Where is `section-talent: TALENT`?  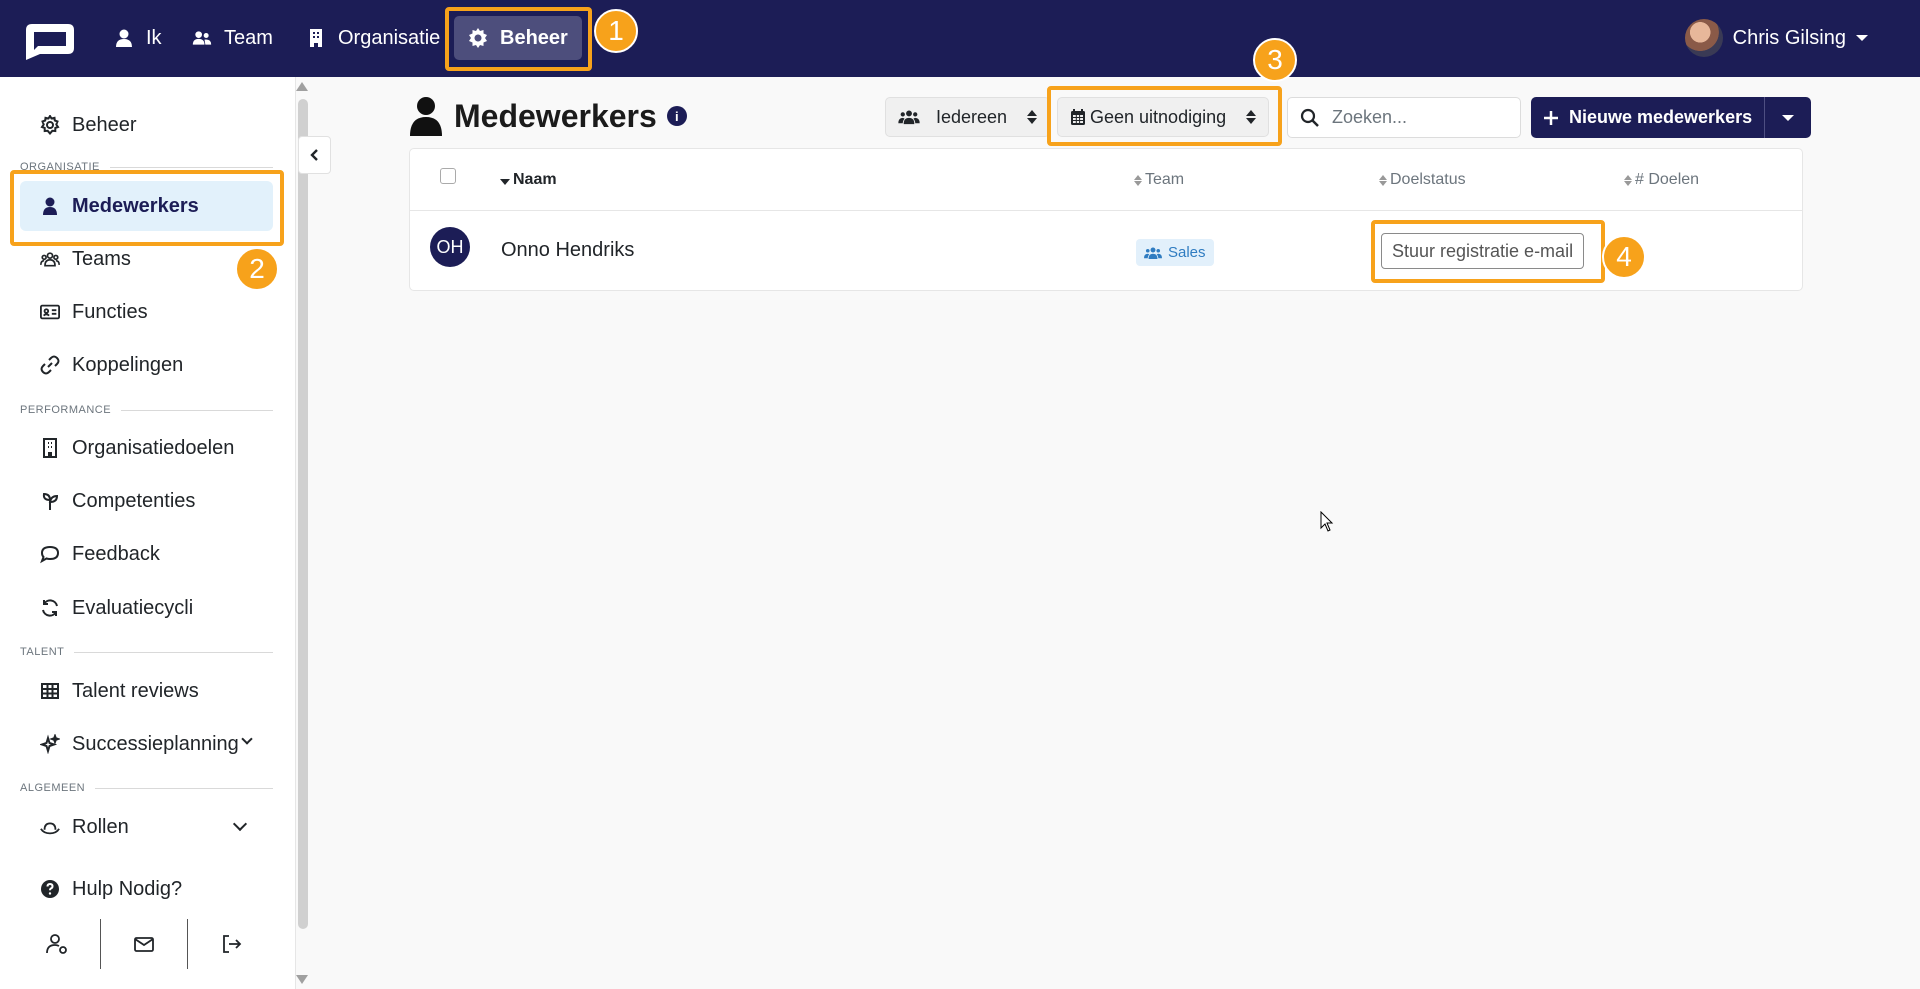 section-talent: TALENT is located at coordinates (146, 652).